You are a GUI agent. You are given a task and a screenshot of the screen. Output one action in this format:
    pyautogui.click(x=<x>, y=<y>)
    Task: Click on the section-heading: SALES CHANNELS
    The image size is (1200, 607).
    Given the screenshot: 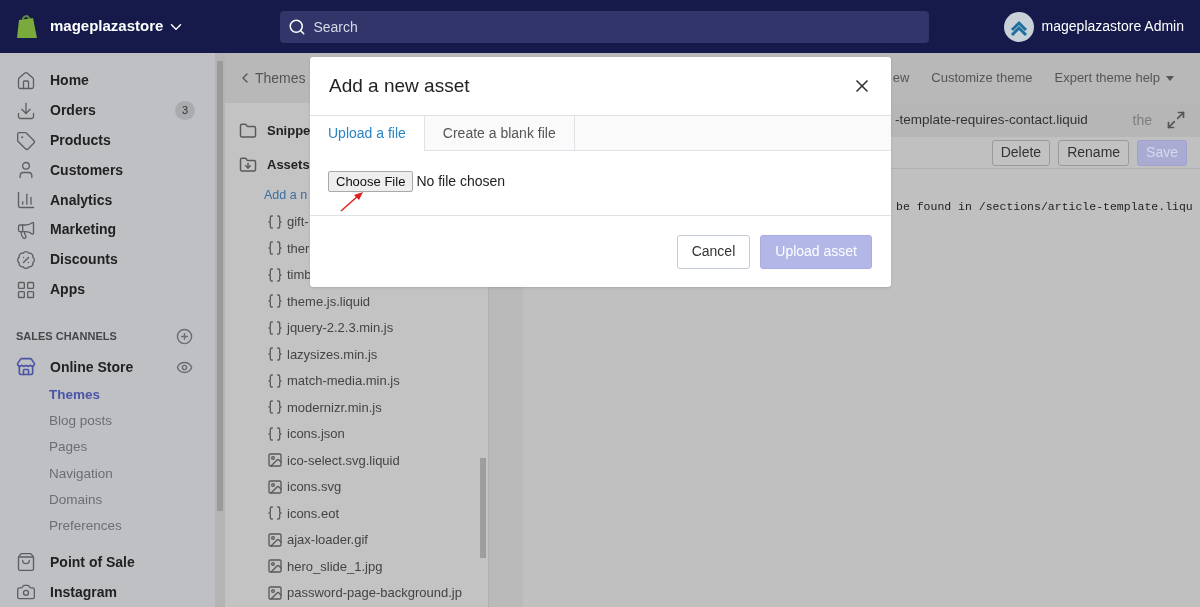 What is the action you would take?
    pyautogui.click(x=67, y=337)
    